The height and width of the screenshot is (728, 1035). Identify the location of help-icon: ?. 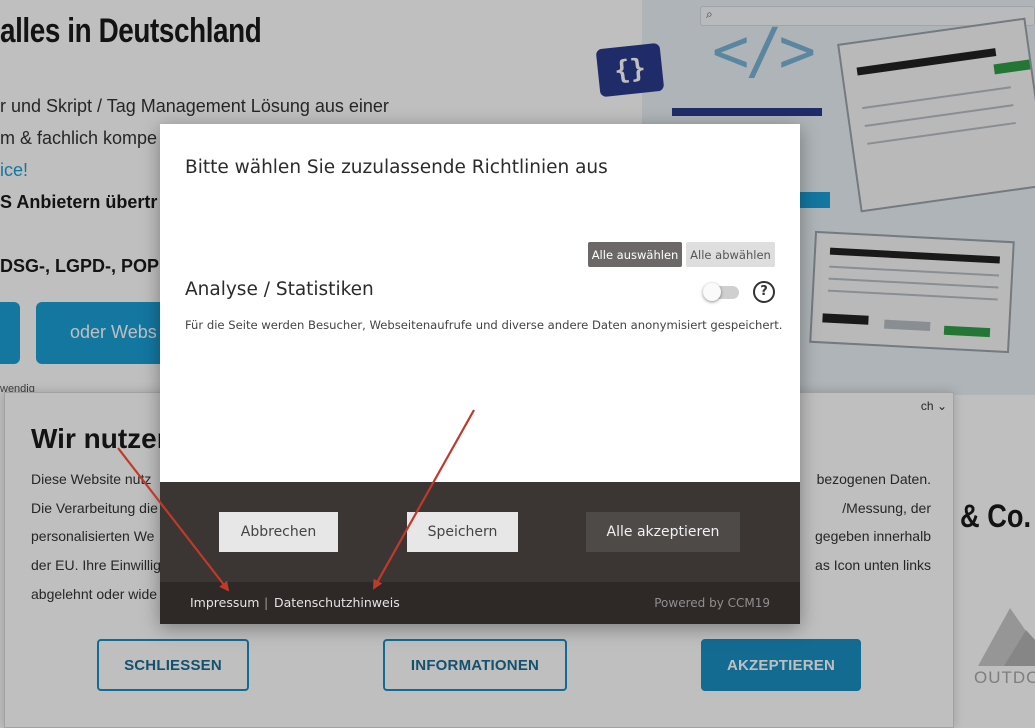
(764, 292).